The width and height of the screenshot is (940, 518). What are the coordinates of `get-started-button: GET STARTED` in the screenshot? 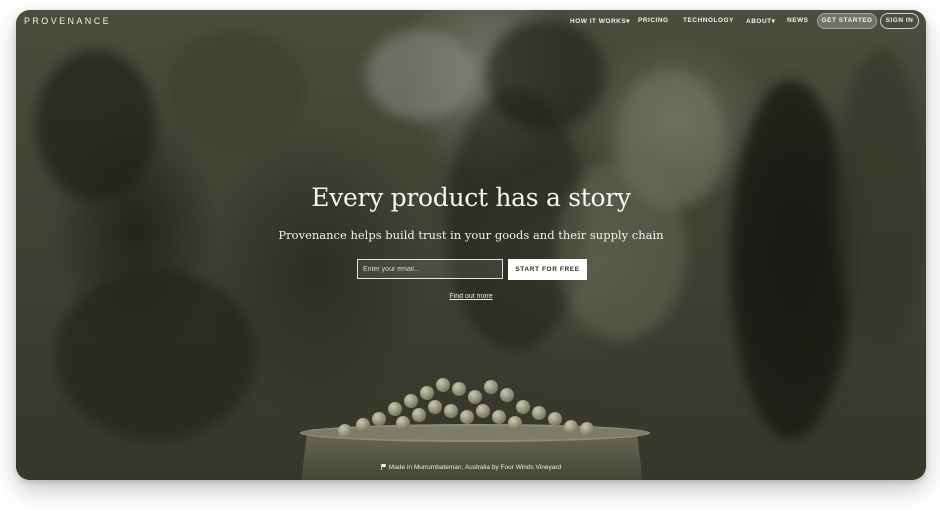 It's located at (847, 21).